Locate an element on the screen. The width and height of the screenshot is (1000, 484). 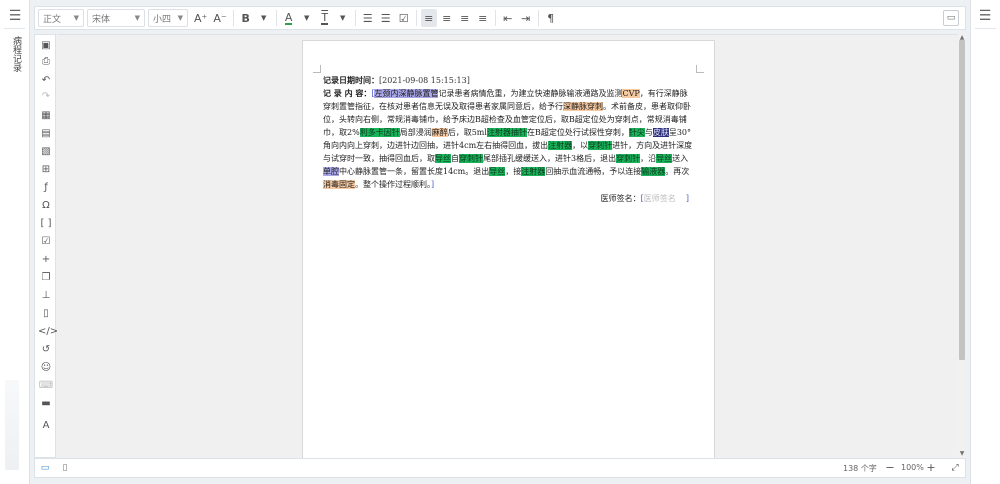
font-size-select: 小四 ▼ is located at coordinates (168, 18).